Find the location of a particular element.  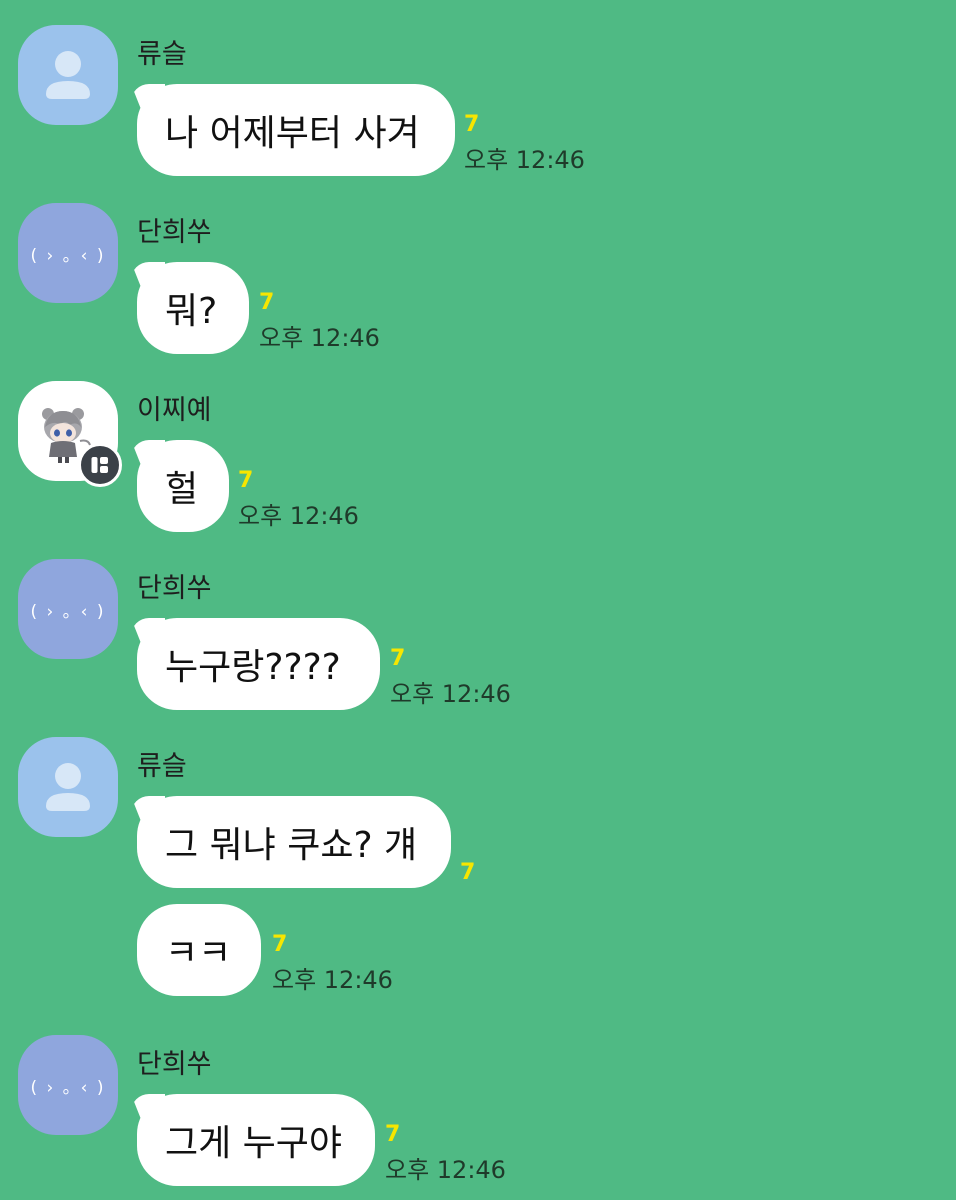

message-bubble: 그 뭐냐 쿠쇼? 걔 is located at coordinates (294, 842).